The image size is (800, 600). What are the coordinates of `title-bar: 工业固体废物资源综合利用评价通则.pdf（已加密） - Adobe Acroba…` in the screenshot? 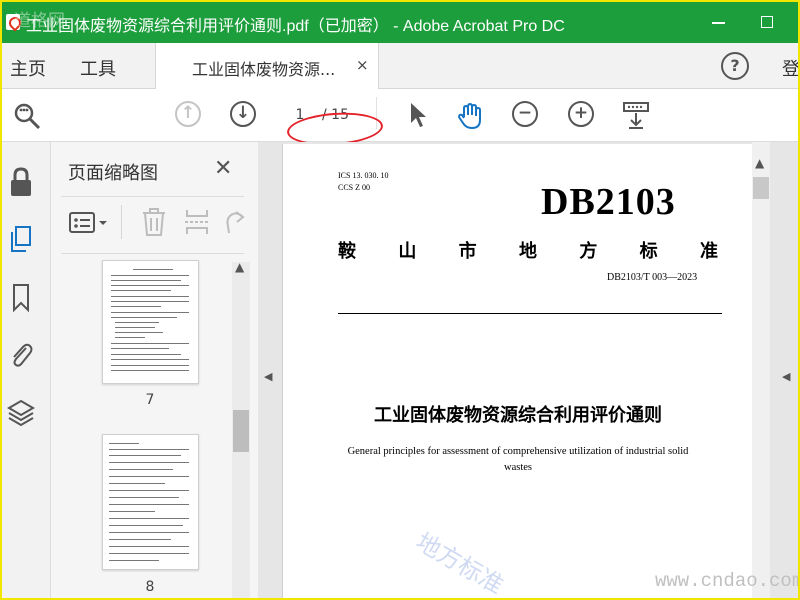 It's located at (400, 22).